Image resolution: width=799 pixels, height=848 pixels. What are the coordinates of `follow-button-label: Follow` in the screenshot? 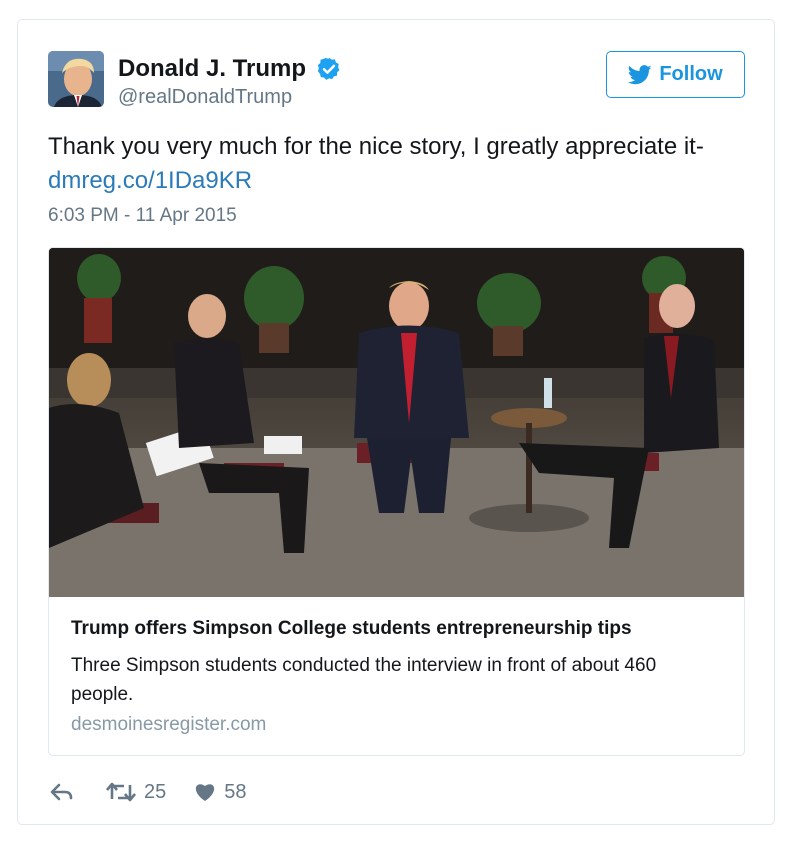 It's located at (691, 74).